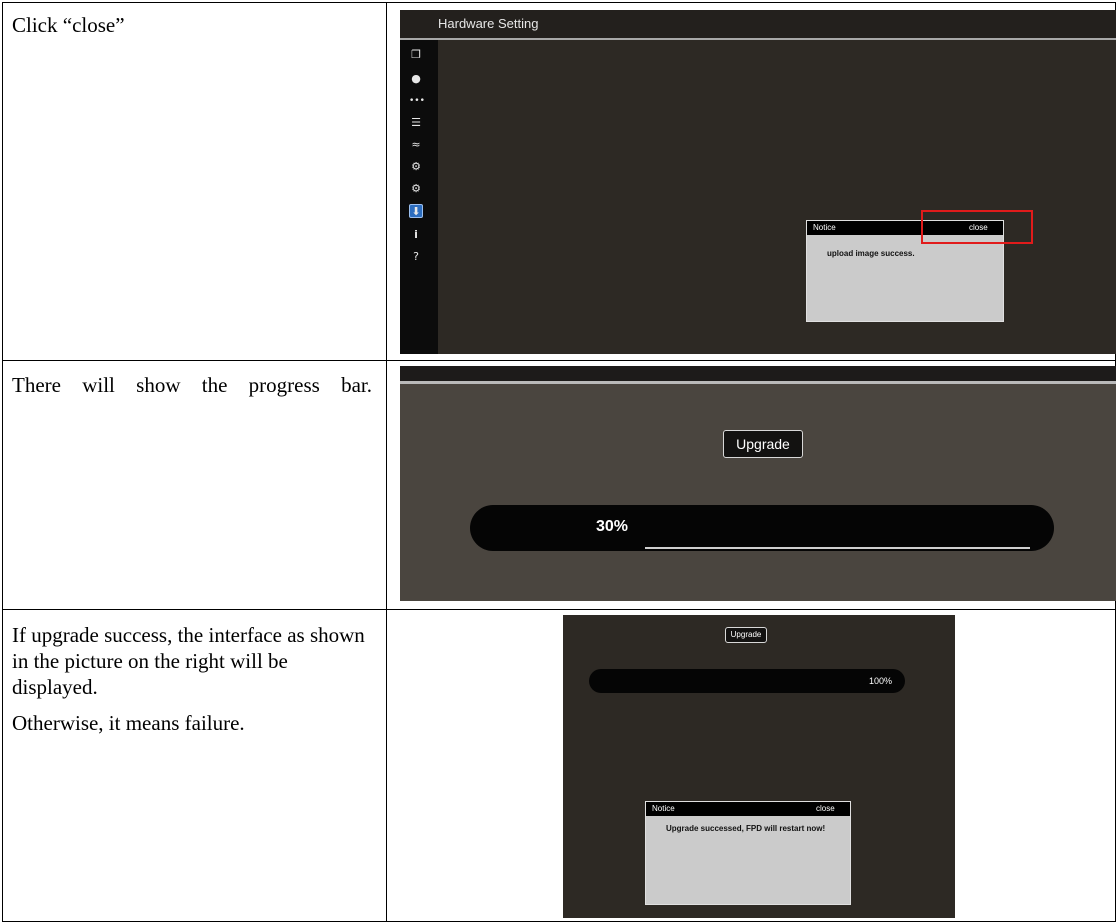  What do you see at coordinates (758, 375) in the screenshot?
I see `top-band` at bounding box center [758, 375].